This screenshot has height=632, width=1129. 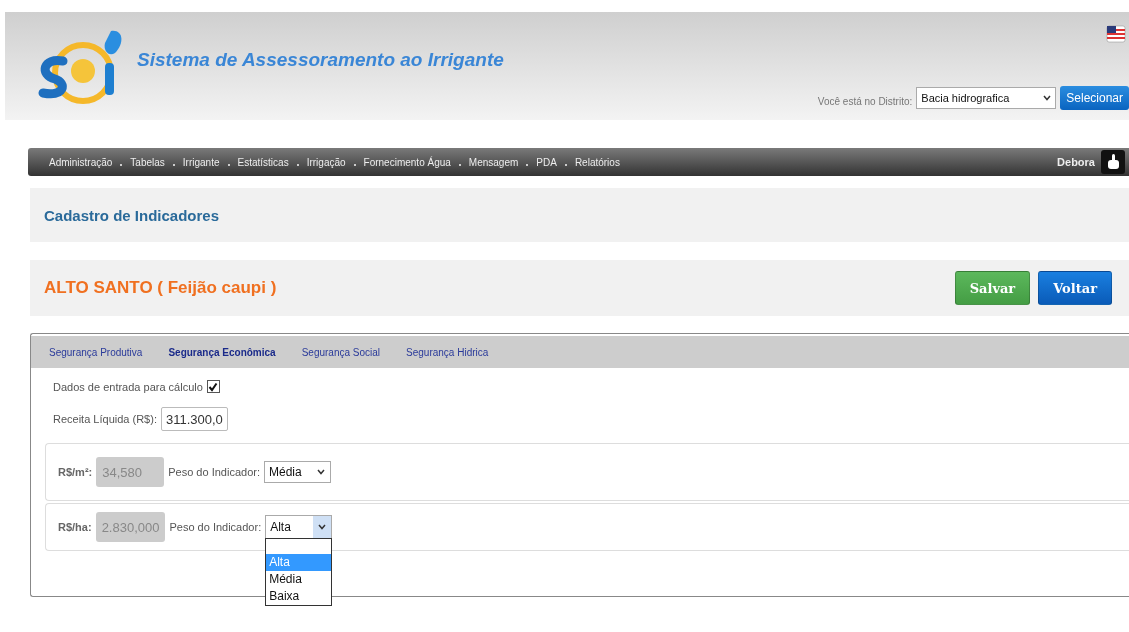 What do you see at coordinates (222, 352) in the screenshot?
I see `tab: Segurança Econômica` at bounding box center [222, 352].